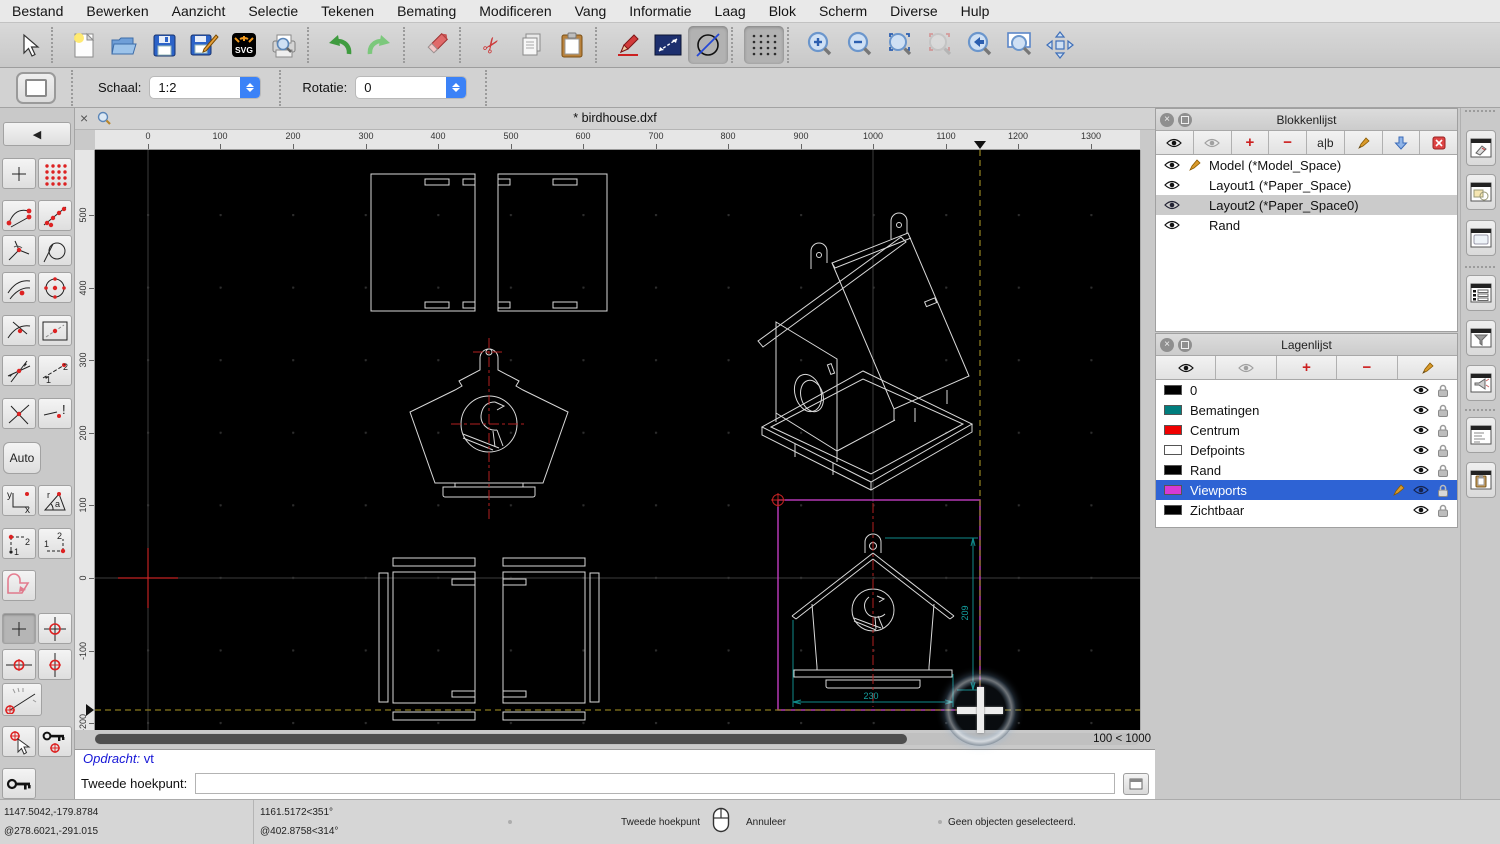  What do you see at coordinates (36, 87) in the screenshot?
I see `viewport-mode-button` at bounding box center [36, 87].